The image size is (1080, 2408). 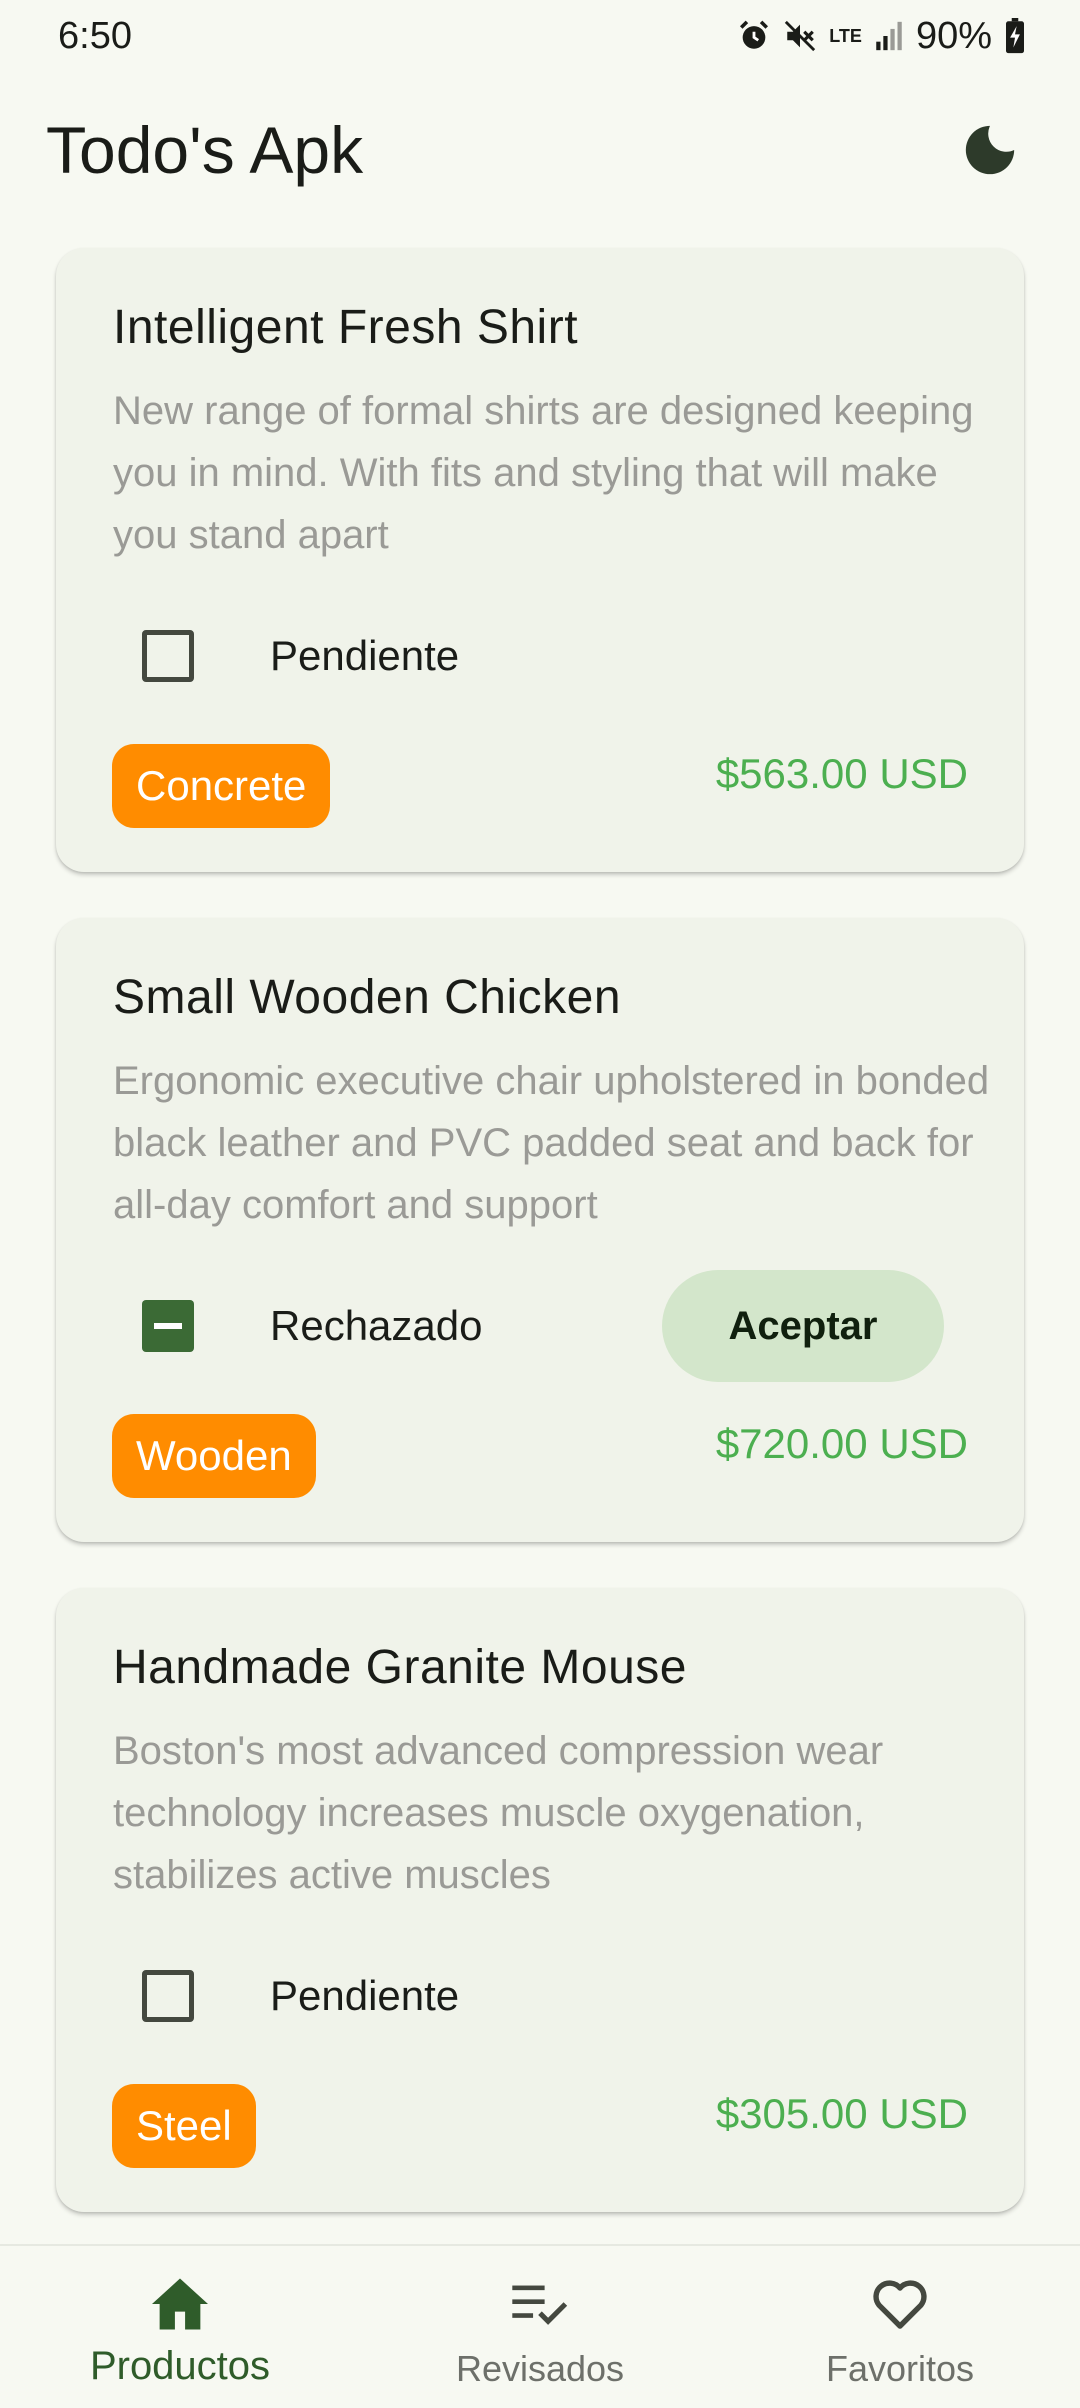 I want to click on theme-toggle-button, so click(x=990, y=150).